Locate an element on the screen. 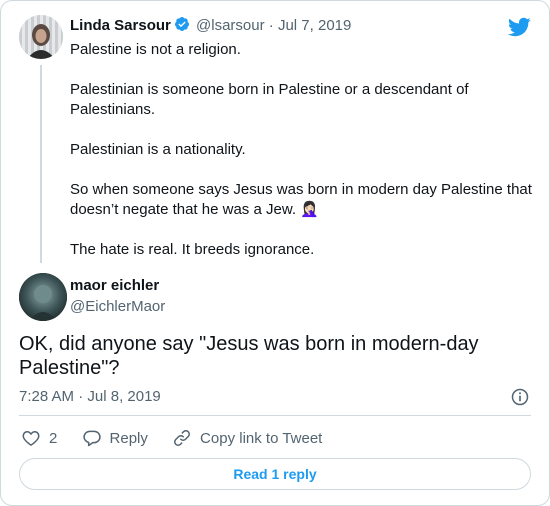 This screenshot has width=550, height=506. main-tweet-timestamp: 7:28 AM · Jul 8, 2019 is located at coordinates (90, 396).